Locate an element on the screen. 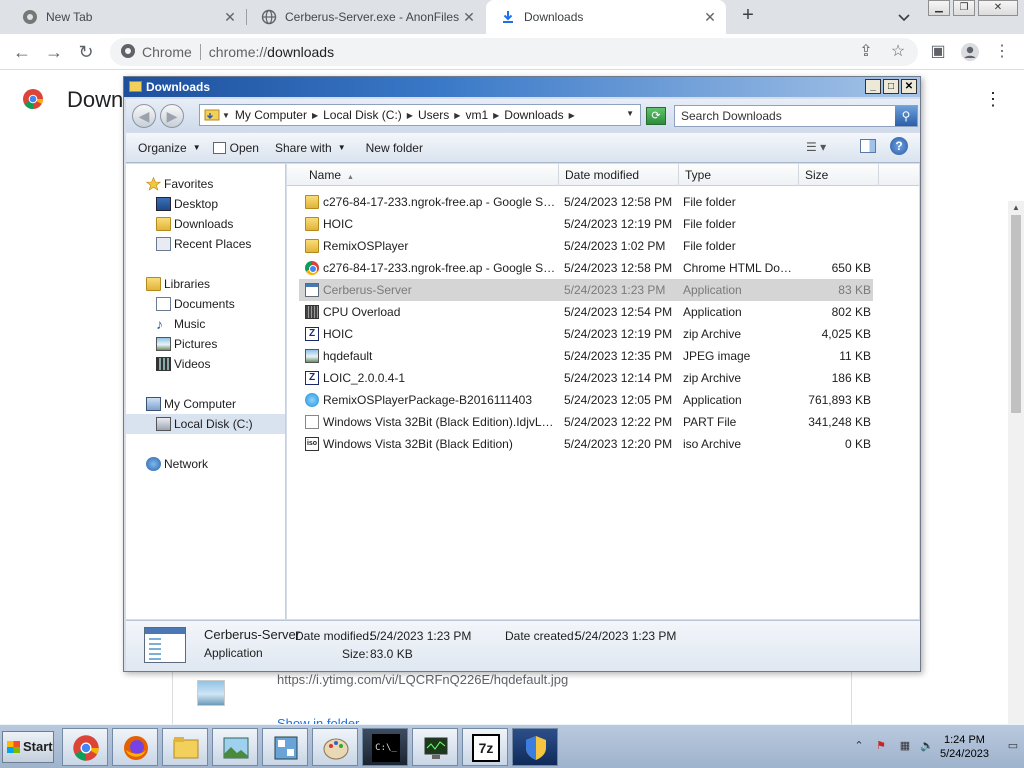 The height and width of the screenshot is (768, 1024). system-clock: 1:24 PM 5/24/2023 is located at coordinates (964, 747).